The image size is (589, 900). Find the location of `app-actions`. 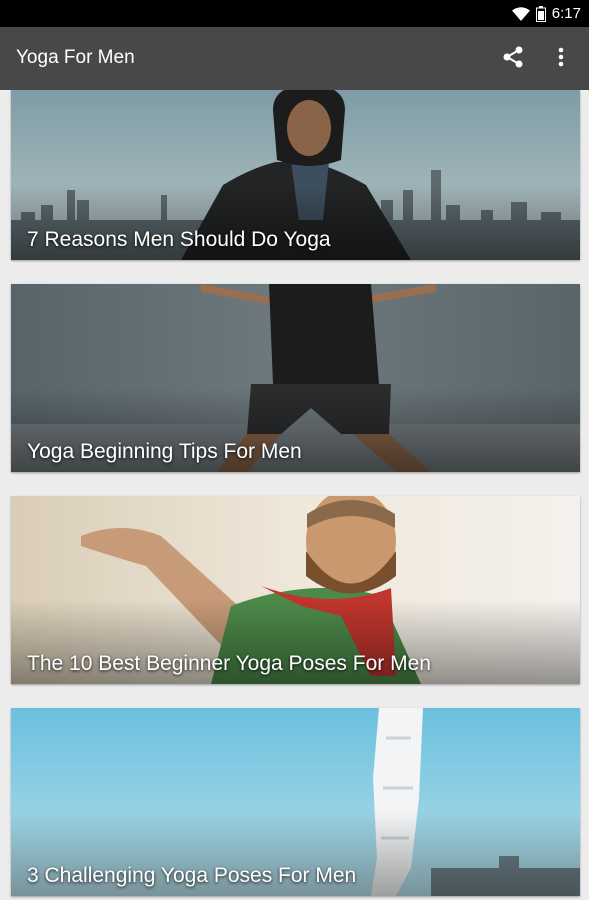

app-actions is located at coordinates (537, 57).